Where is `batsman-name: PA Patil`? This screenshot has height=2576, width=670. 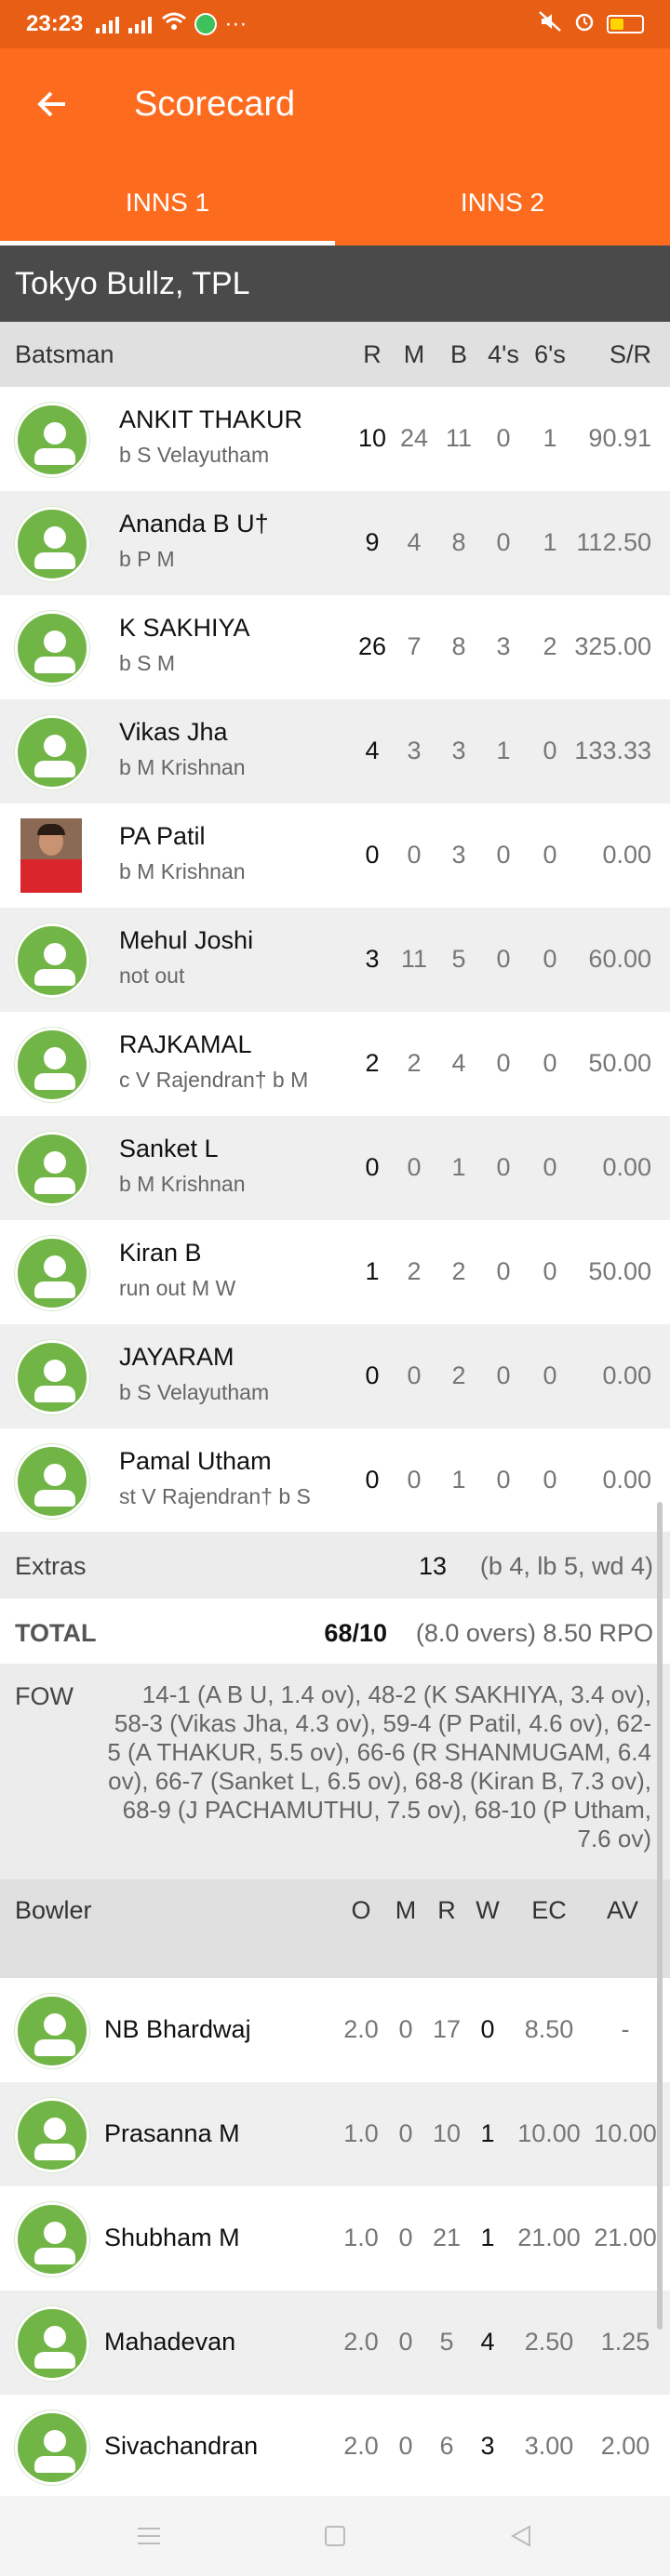
batsman-name: PA Patil is located at coordinates (162, 836).